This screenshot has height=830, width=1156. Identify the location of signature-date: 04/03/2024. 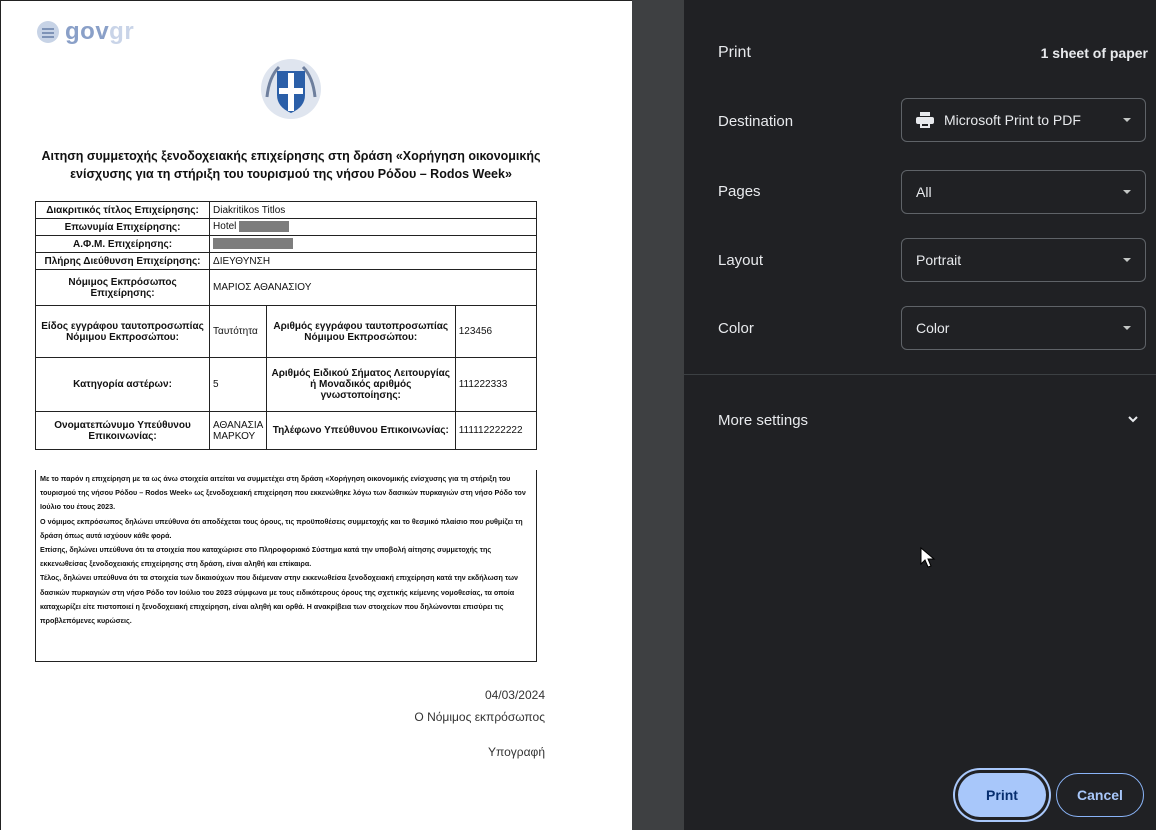
(514, 695).